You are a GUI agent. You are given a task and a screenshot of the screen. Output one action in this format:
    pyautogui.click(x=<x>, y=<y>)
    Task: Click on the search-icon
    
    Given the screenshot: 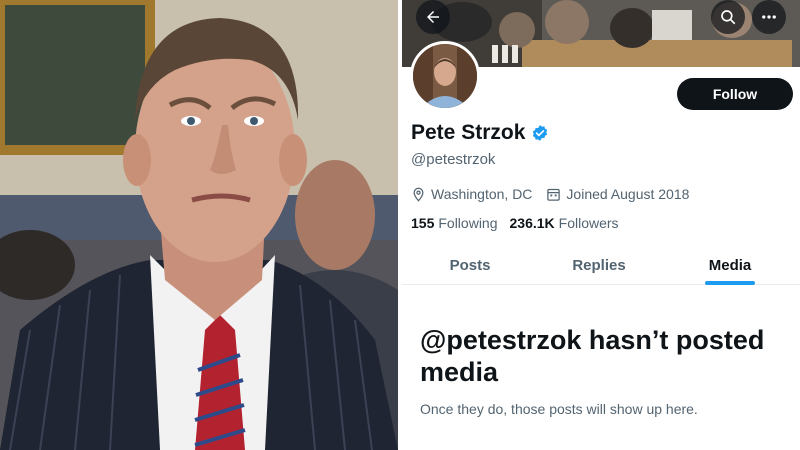 What is the action you would take?
    pyautogui.click(x=728, y=17)
    